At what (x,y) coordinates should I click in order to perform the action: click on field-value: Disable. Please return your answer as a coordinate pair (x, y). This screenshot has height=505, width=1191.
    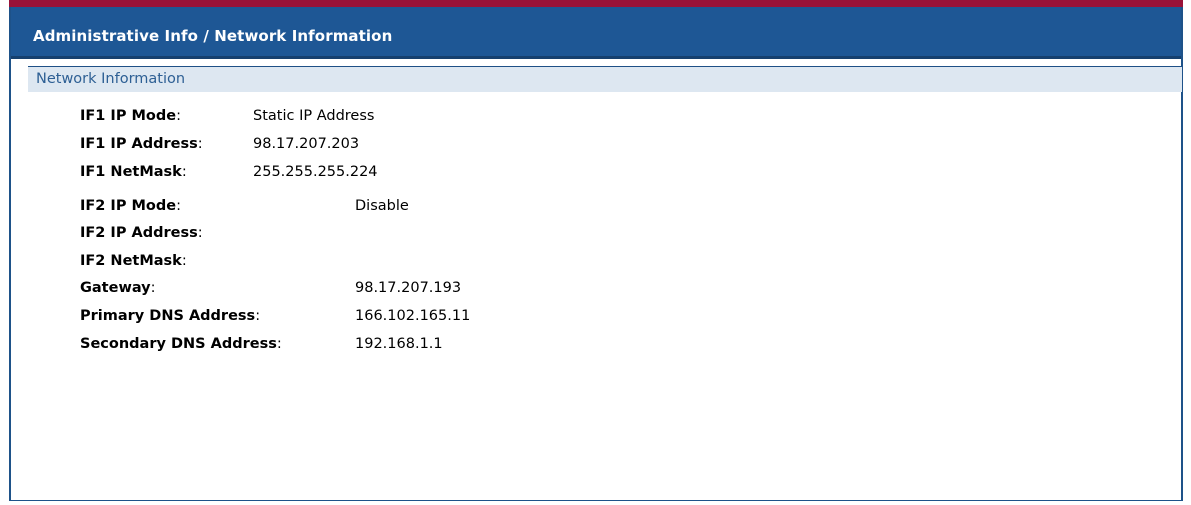
    Looking at the image, I should click on (382, 206).